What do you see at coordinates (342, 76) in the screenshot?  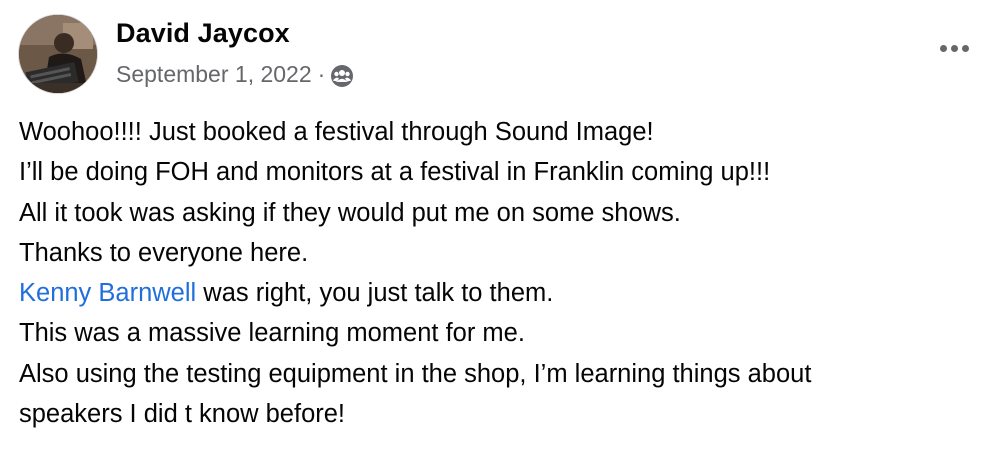 I see `group-audience-icon` at bounding box center [342, 76].